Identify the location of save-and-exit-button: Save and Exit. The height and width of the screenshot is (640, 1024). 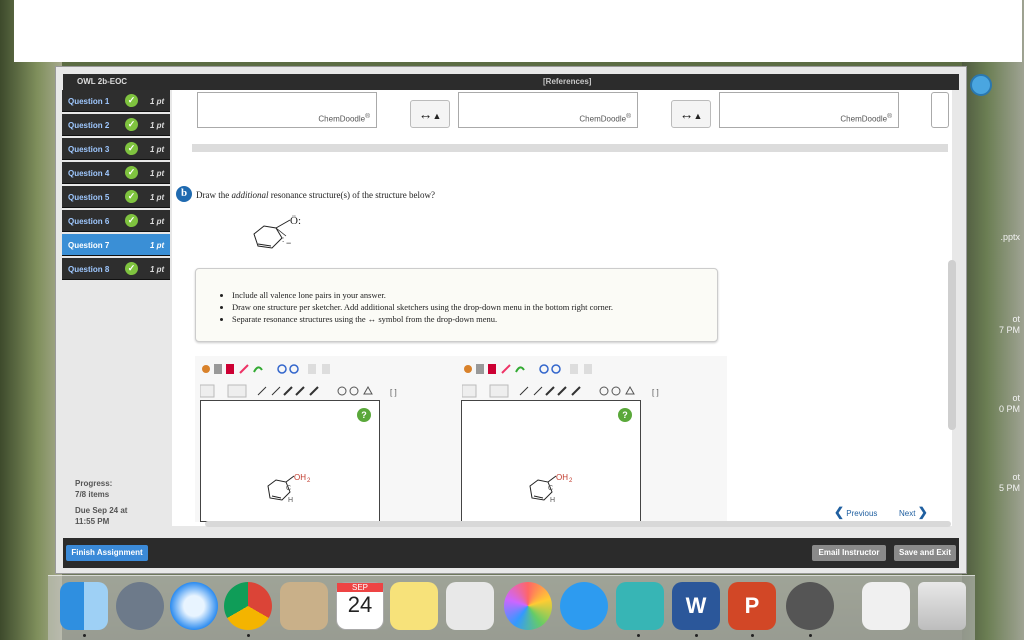
(925, 553).